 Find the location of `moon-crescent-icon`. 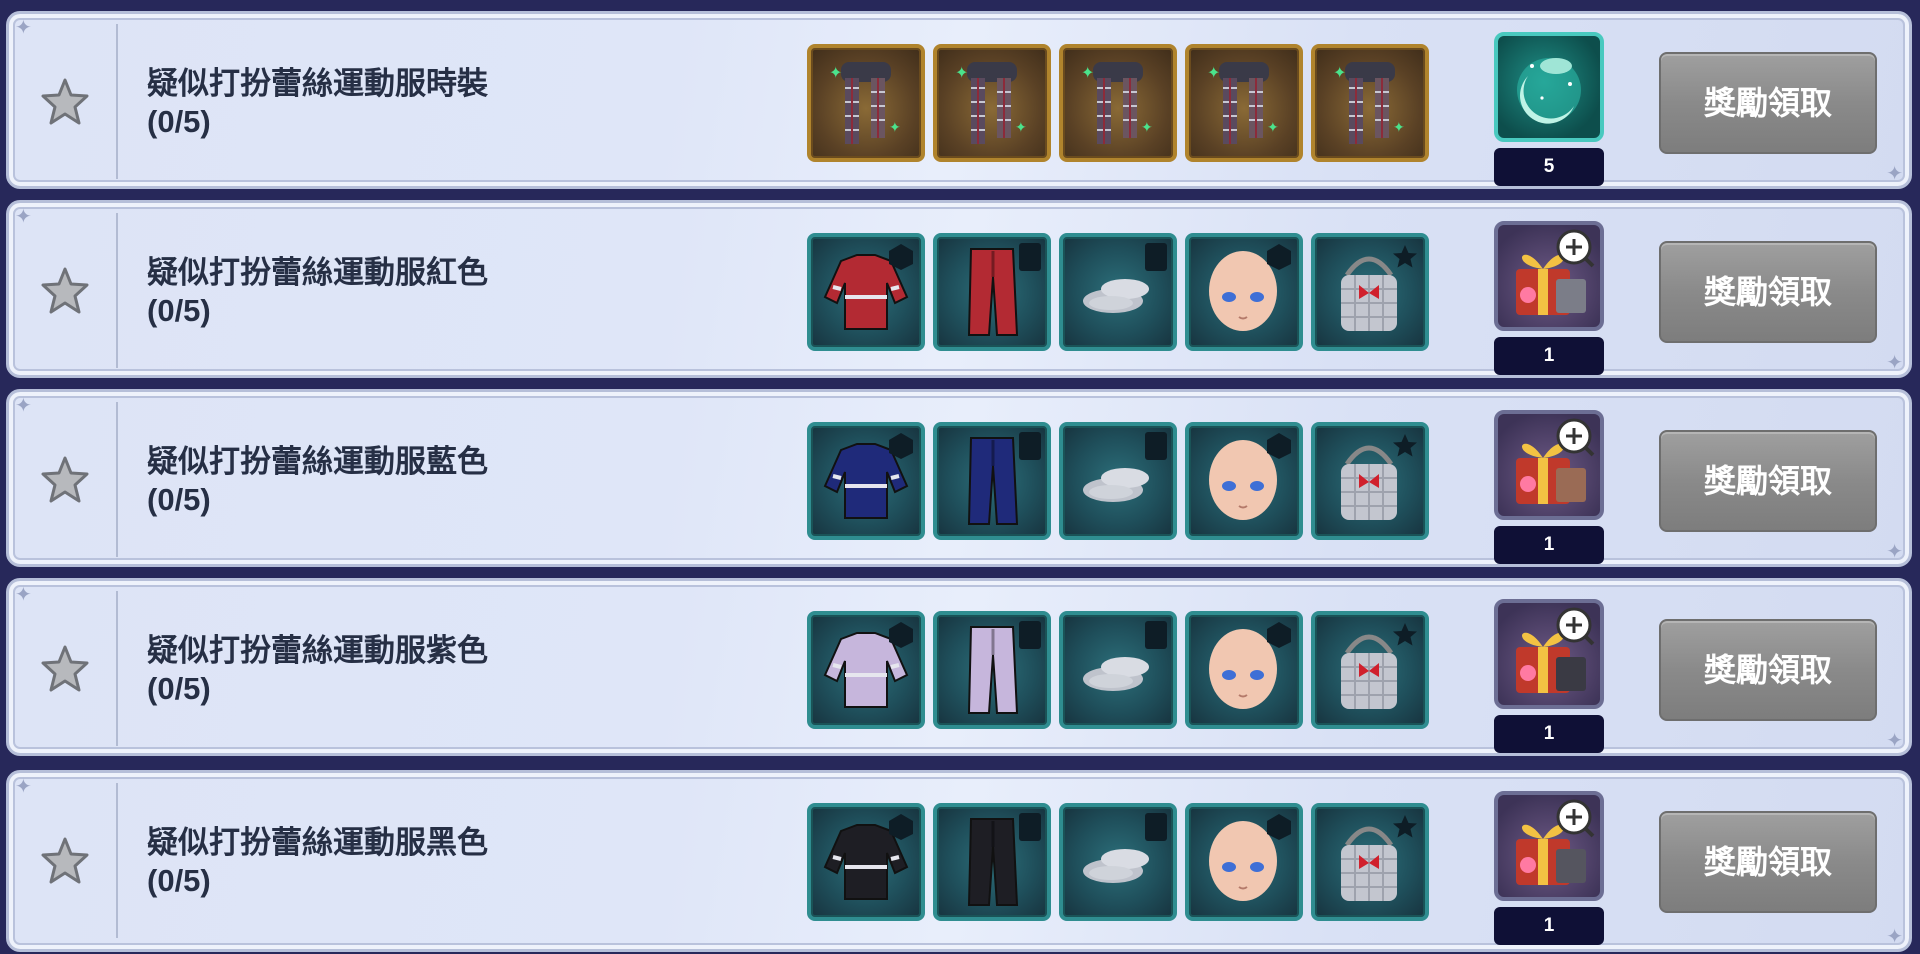

moon-crescent-icon is located at coordinates (1549, 91).